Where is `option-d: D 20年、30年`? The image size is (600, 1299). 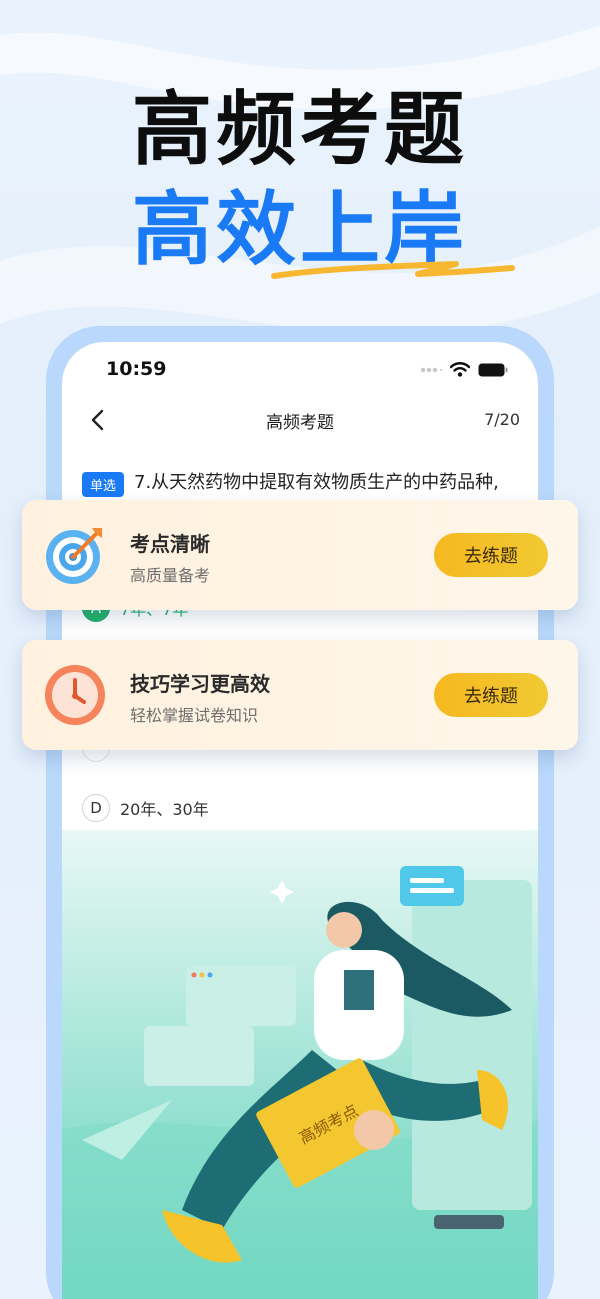 option-d: D 20年、30年 is located at coordinates (145, 808).